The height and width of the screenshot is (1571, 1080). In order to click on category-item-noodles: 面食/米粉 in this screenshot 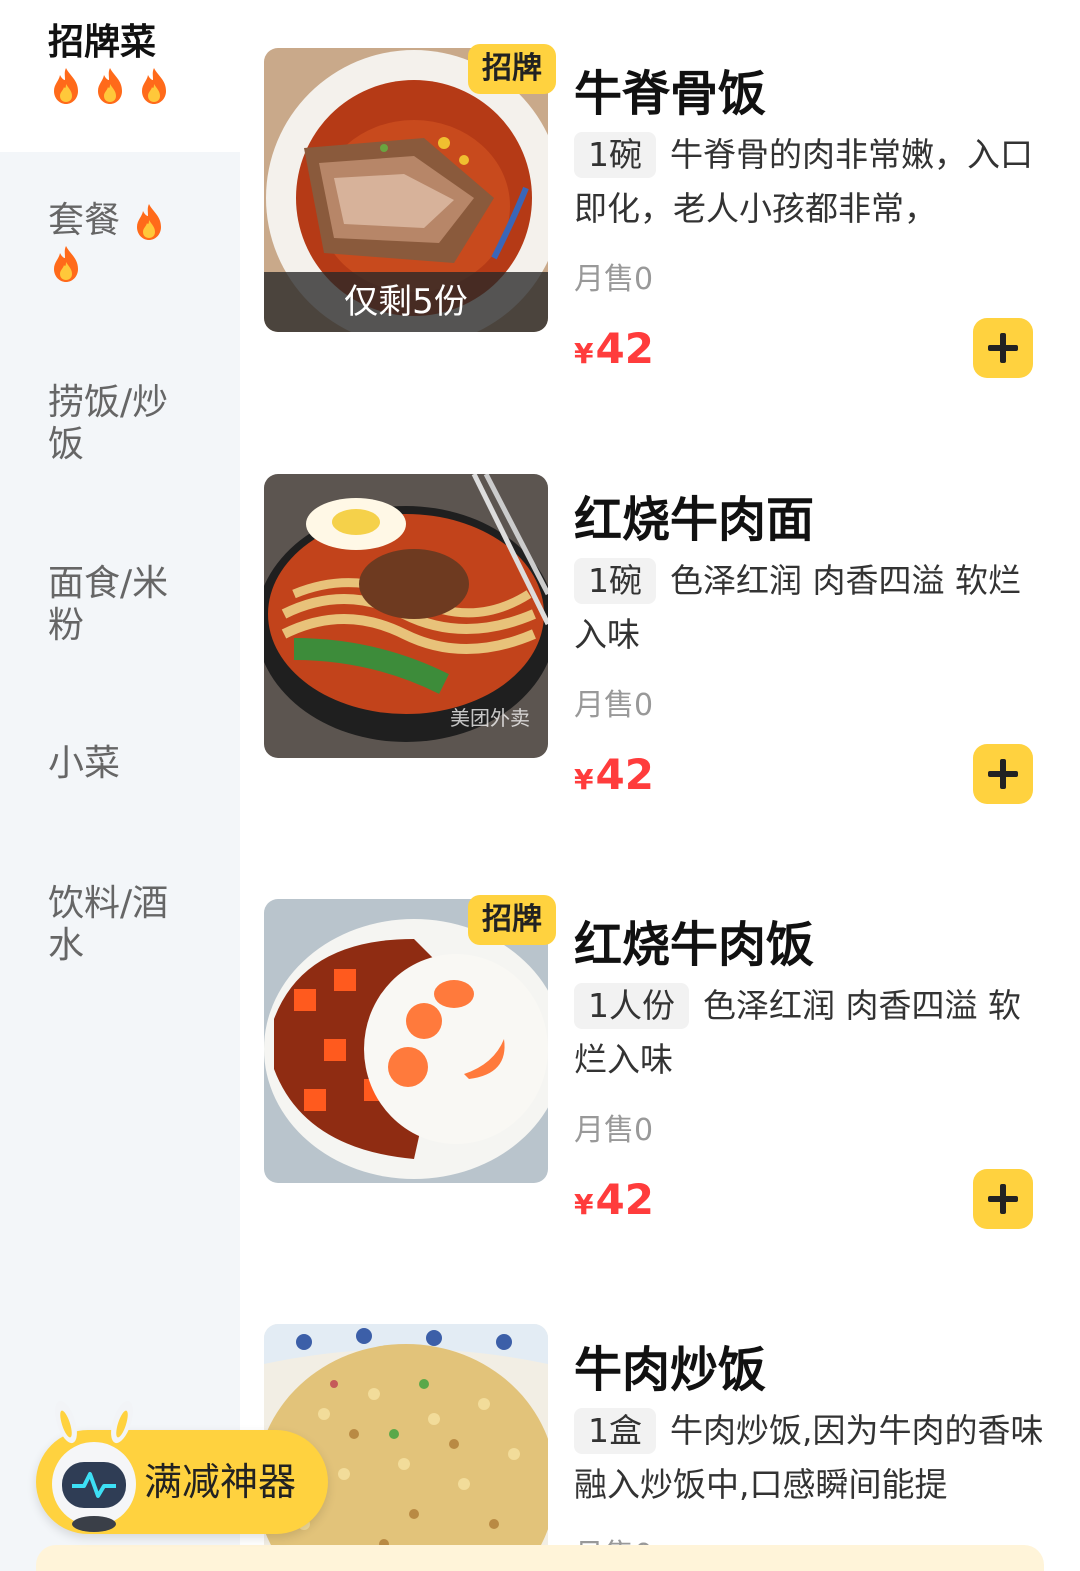, I will do `click(120, 605)`.